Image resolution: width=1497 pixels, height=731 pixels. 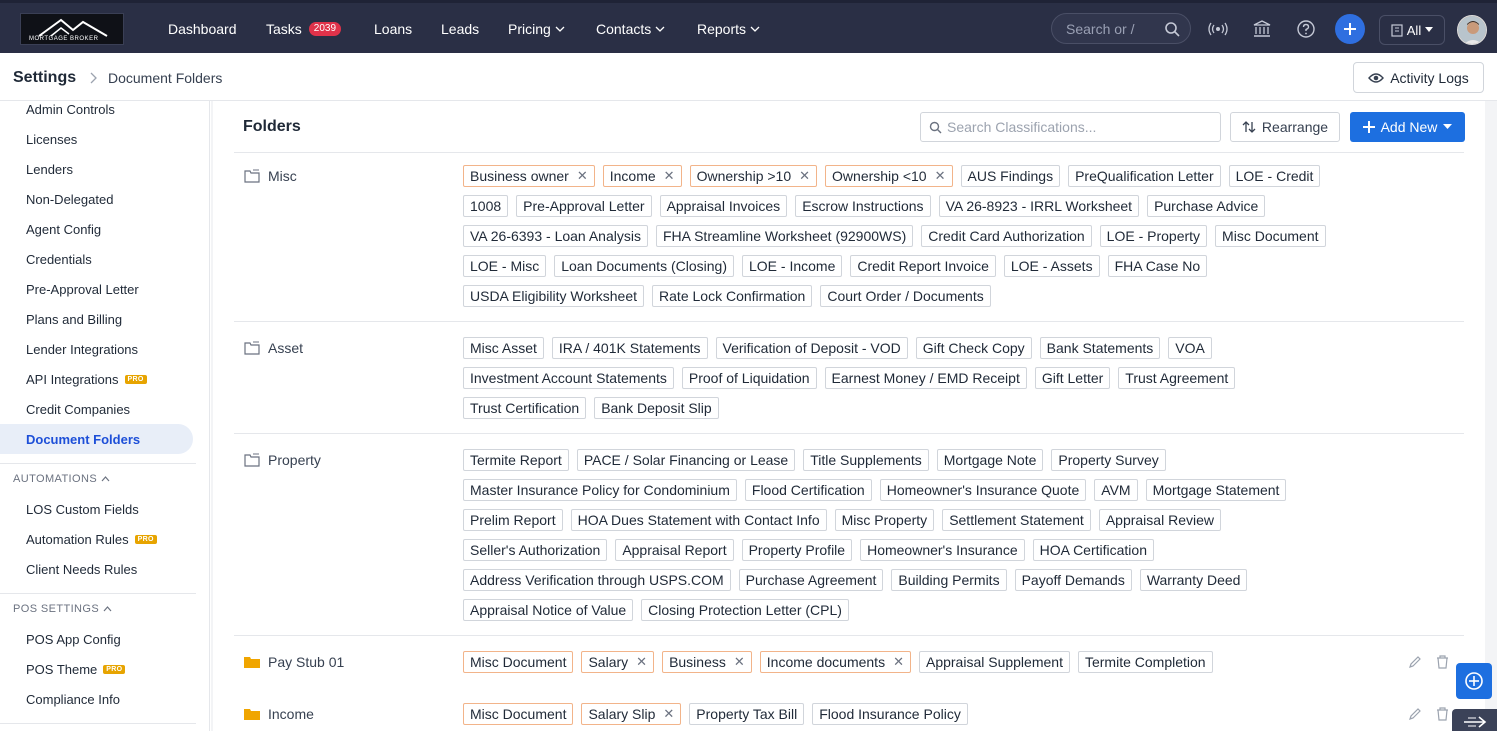 I want to click on classification-tag: Bank Deposit Slip, so click(x=656, y=408).